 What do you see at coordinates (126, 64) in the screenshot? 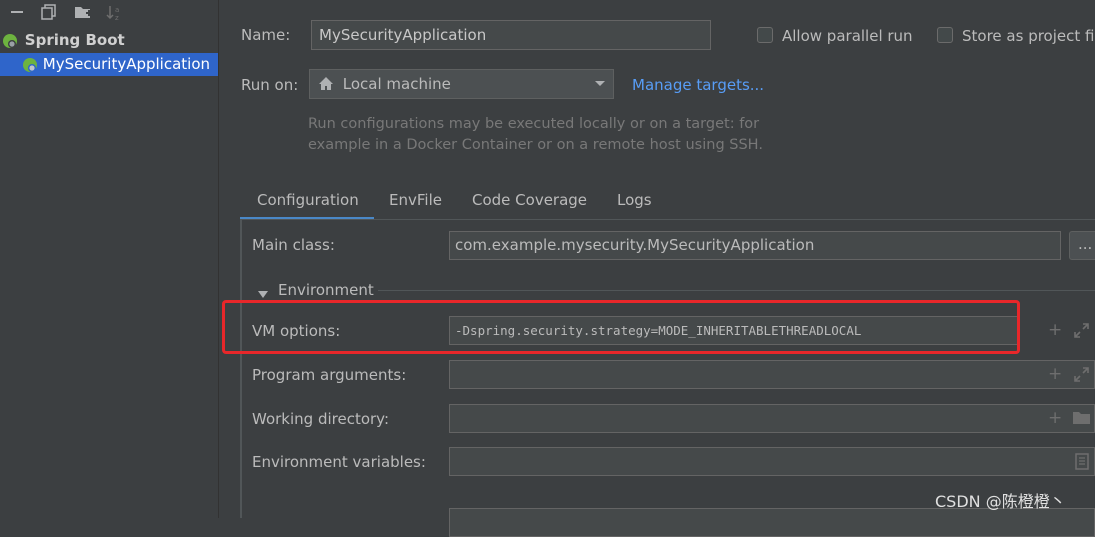
I see `tree-item-label: MySecurityApplication` at bounding box center [126, 64].